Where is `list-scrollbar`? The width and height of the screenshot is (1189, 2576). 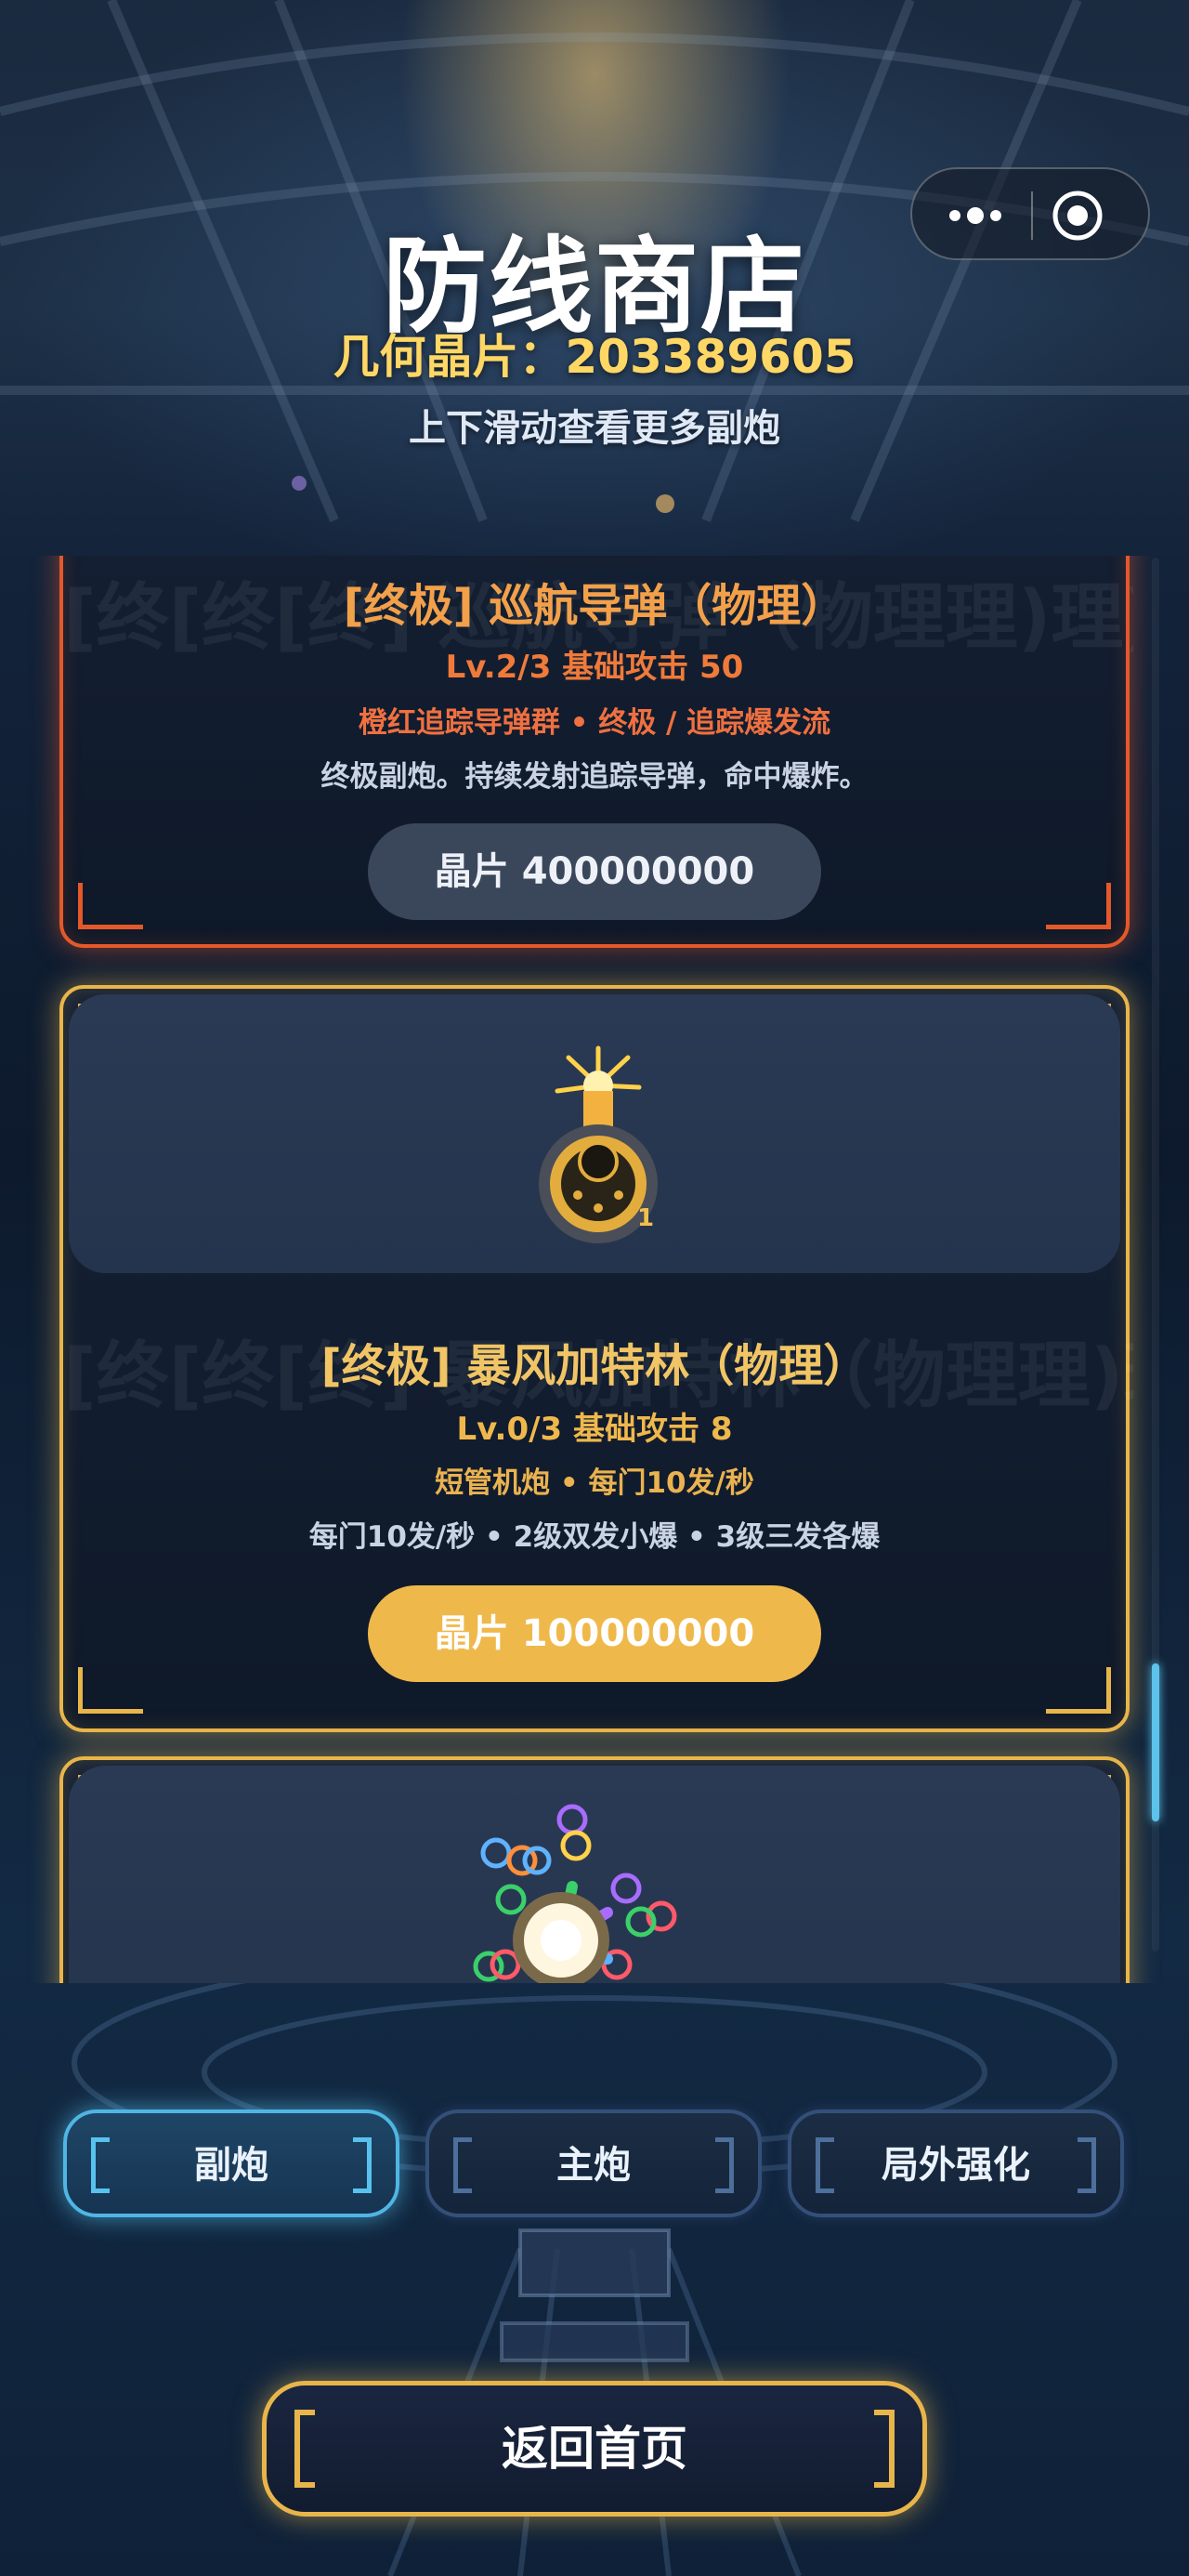
list-scrollbar is located at coordinates (1156, 1255).